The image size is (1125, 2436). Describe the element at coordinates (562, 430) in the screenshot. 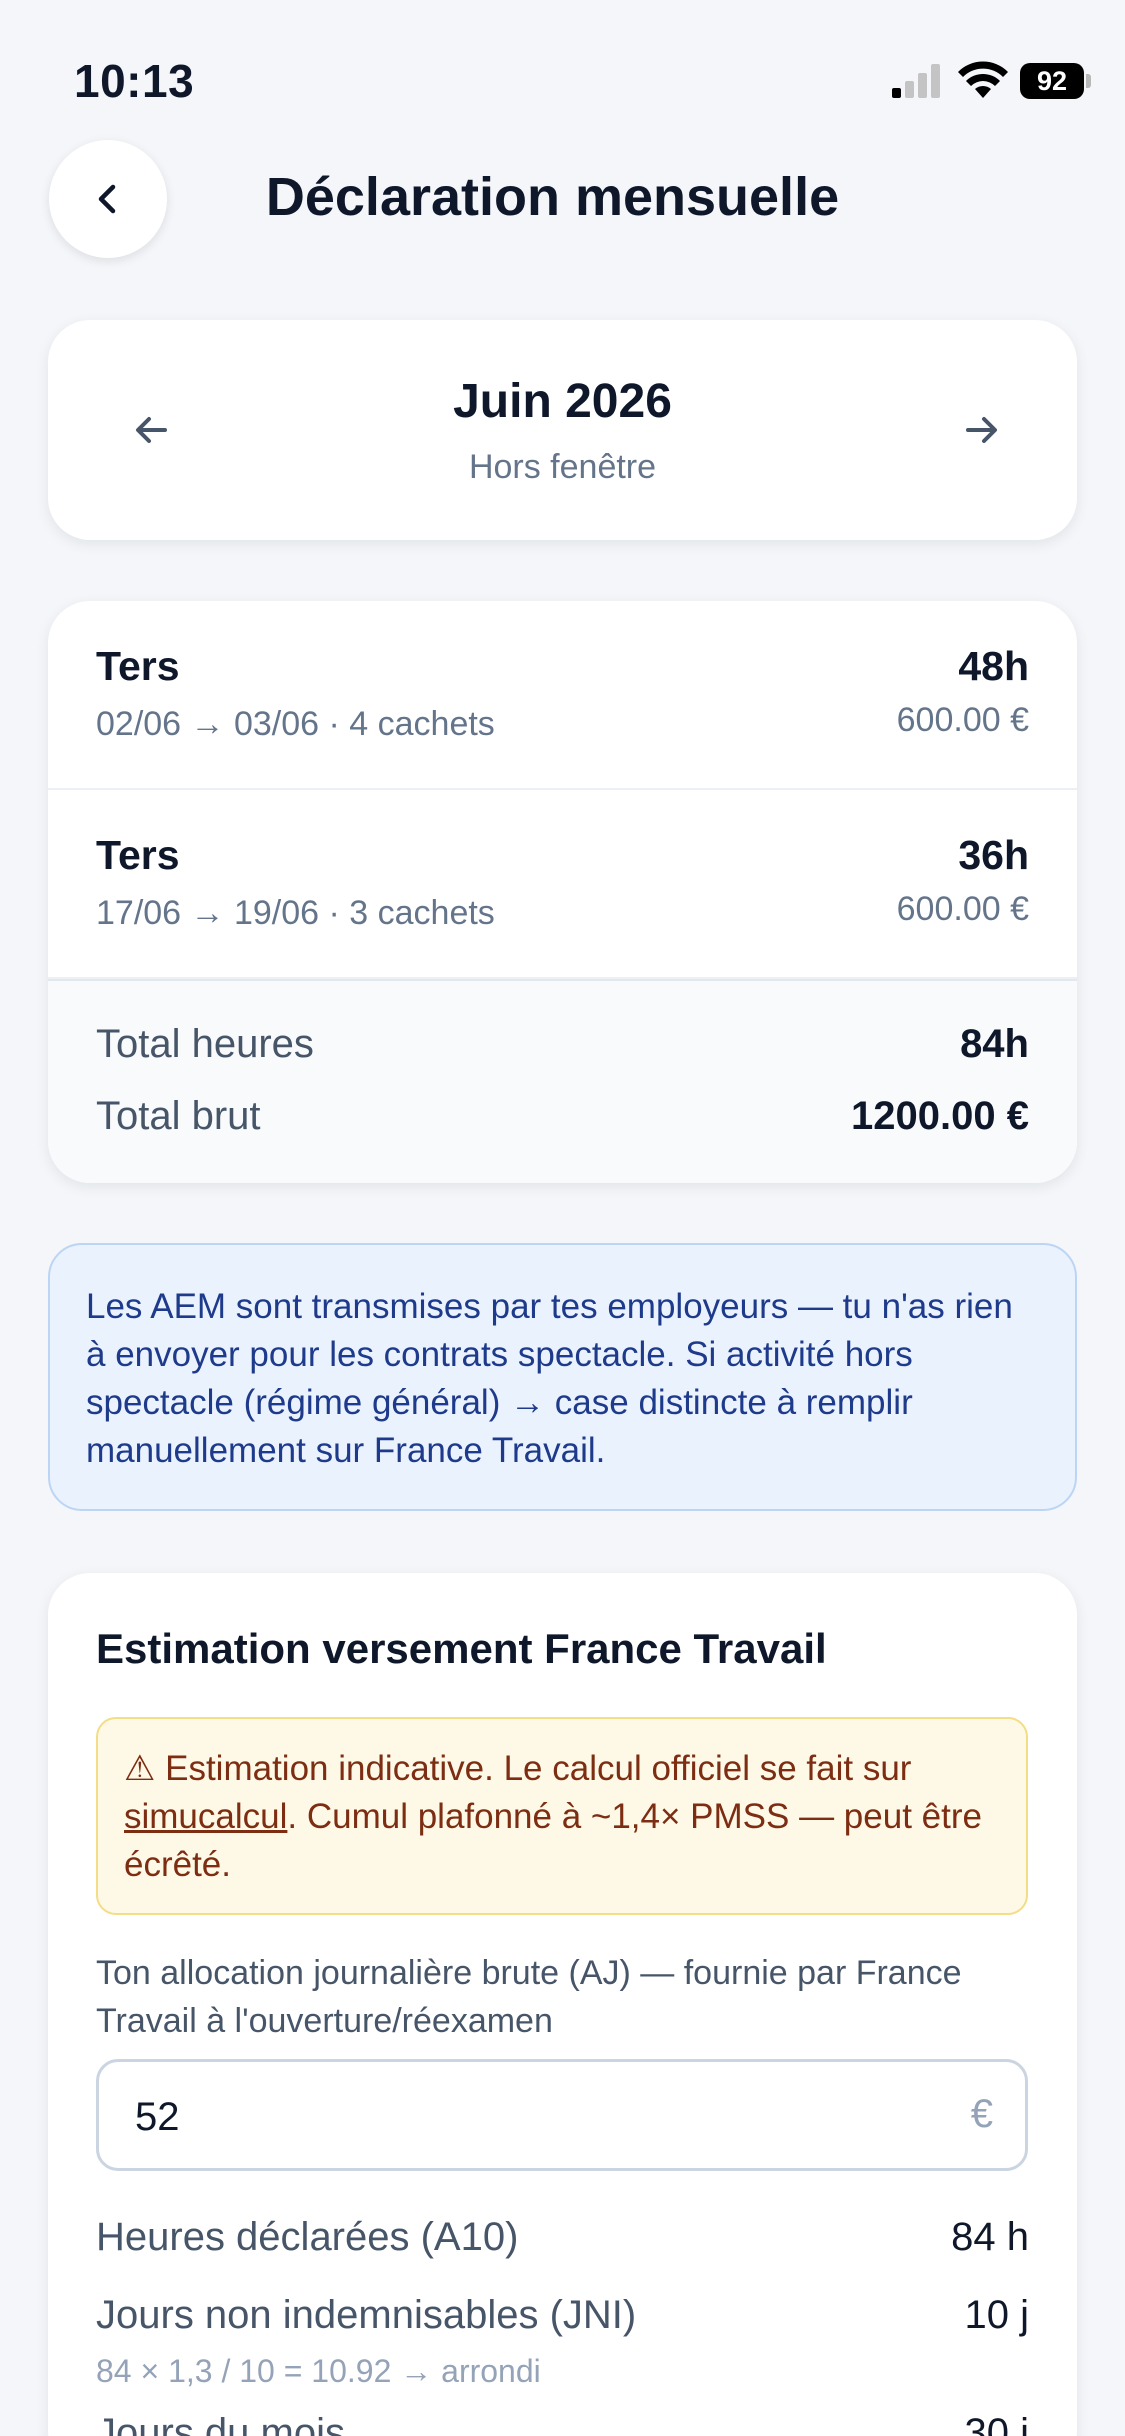

I see `month-selector: Juin 2026 Hors fenêtre` at that location.